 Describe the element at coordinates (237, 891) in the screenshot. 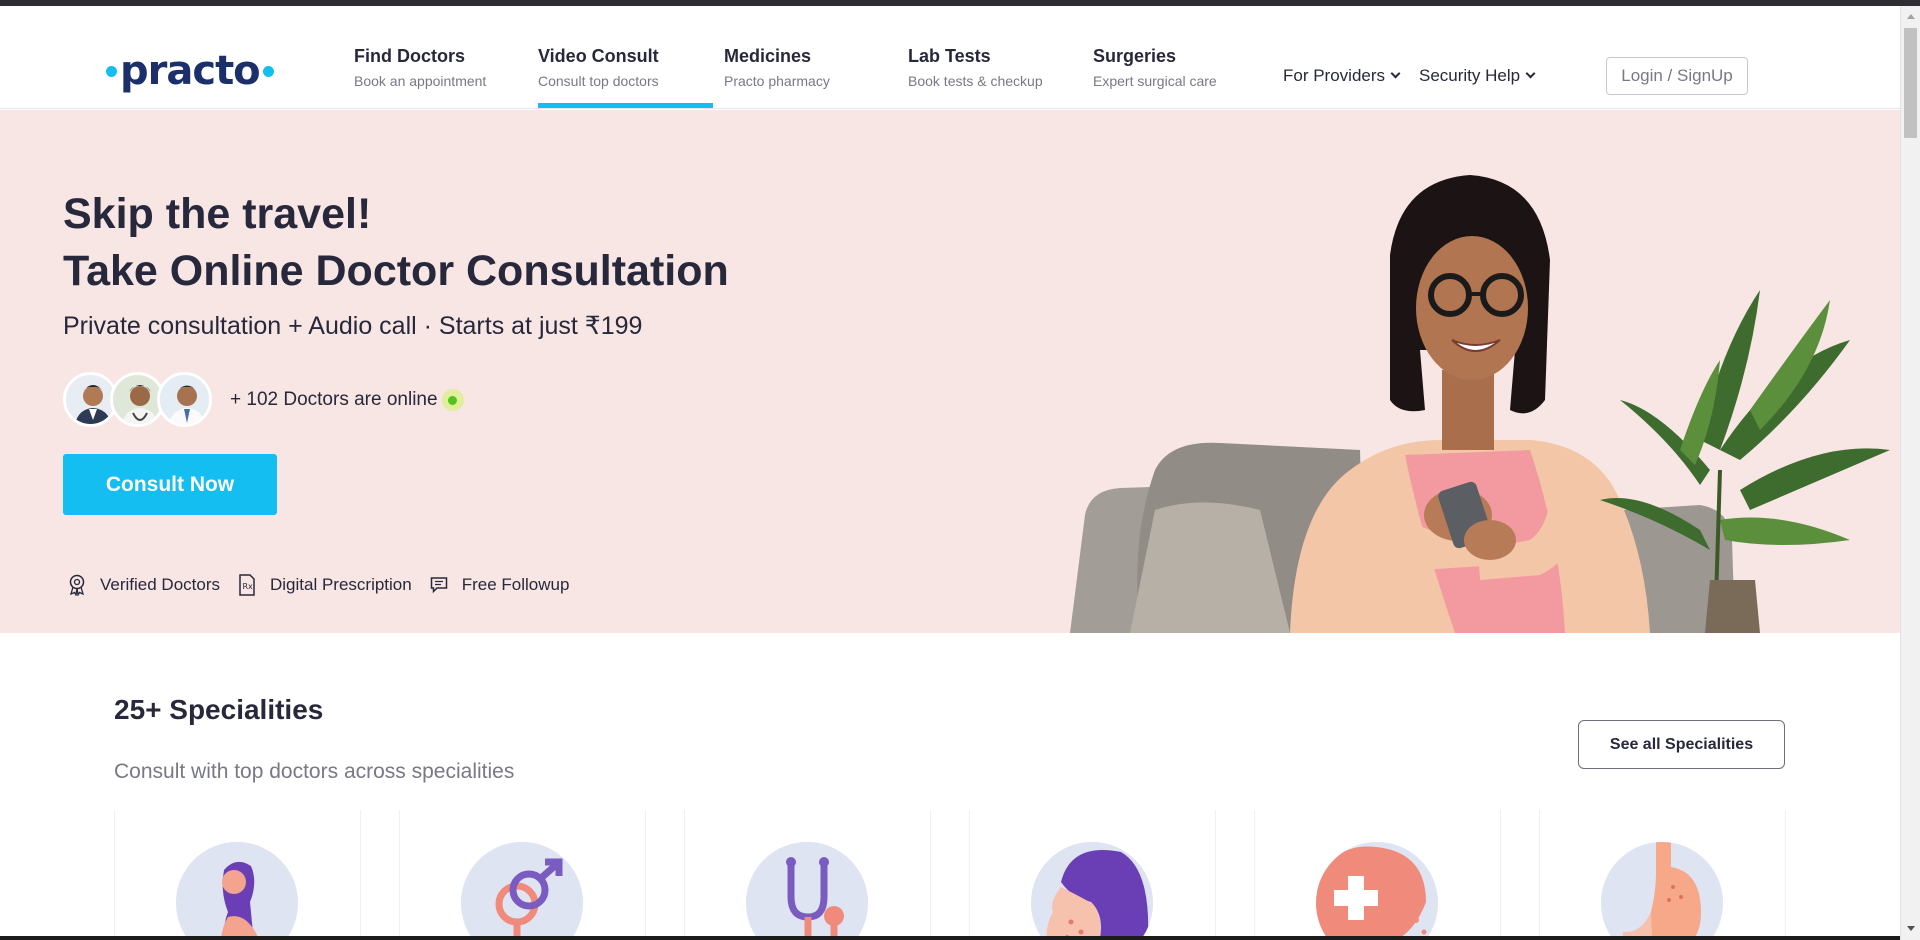

I see `pregnancy-icon` at that location.